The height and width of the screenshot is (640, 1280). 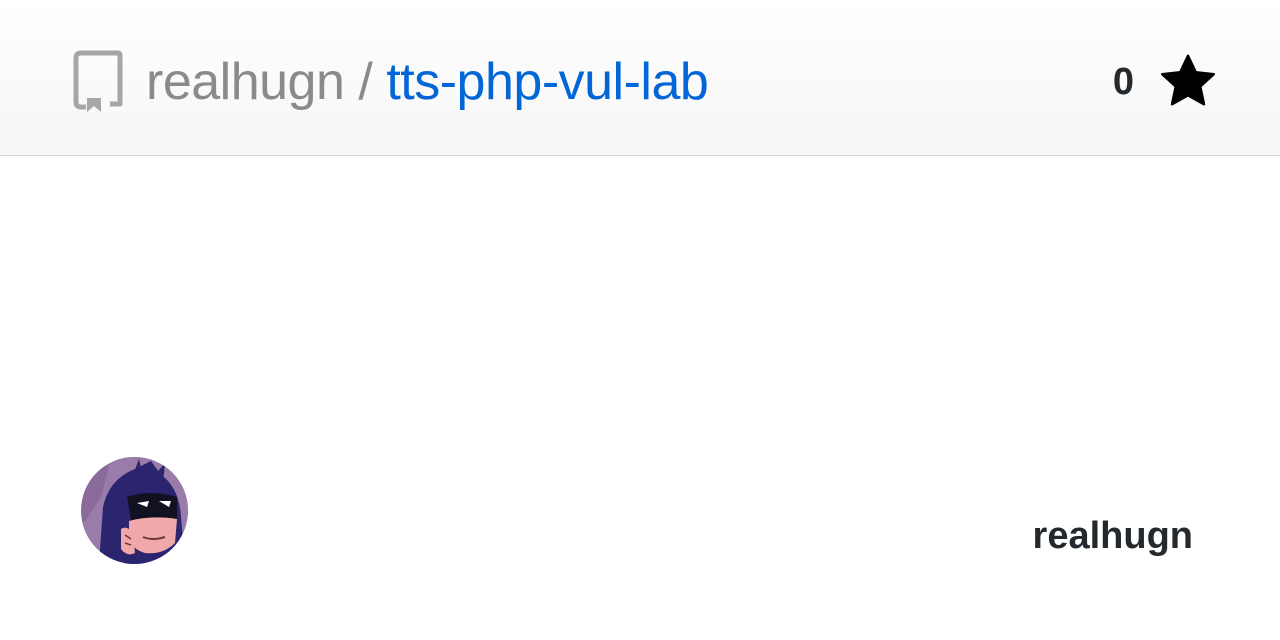 I want to click on repo-title: realhugn / tts-php-vul-lab, so click(x=427, y=82).